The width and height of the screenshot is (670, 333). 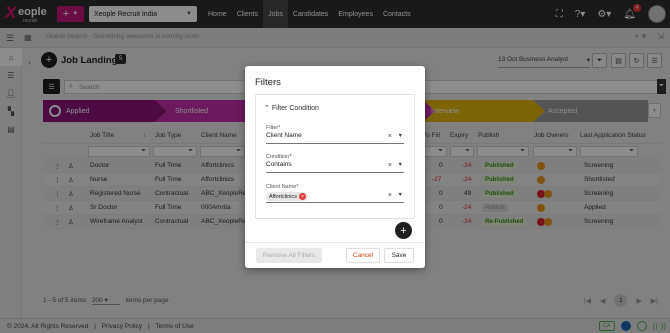 What do you see at coordinates (282, 187) in the screenshot?
I see `client-name-field-label: Client Name*` at bounding box center [282, 187].